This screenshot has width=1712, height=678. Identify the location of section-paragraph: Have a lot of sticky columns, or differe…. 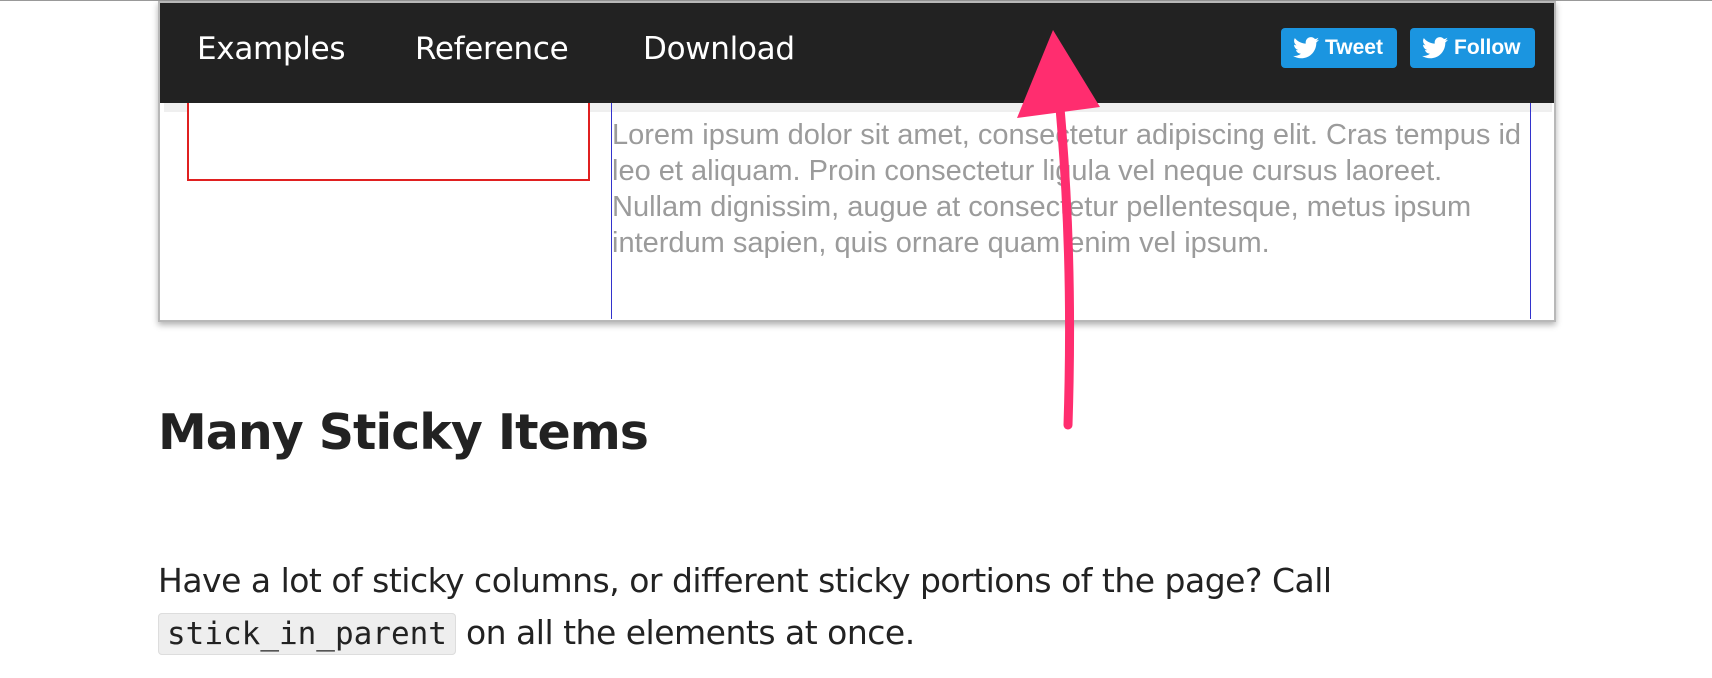
(858, 607).